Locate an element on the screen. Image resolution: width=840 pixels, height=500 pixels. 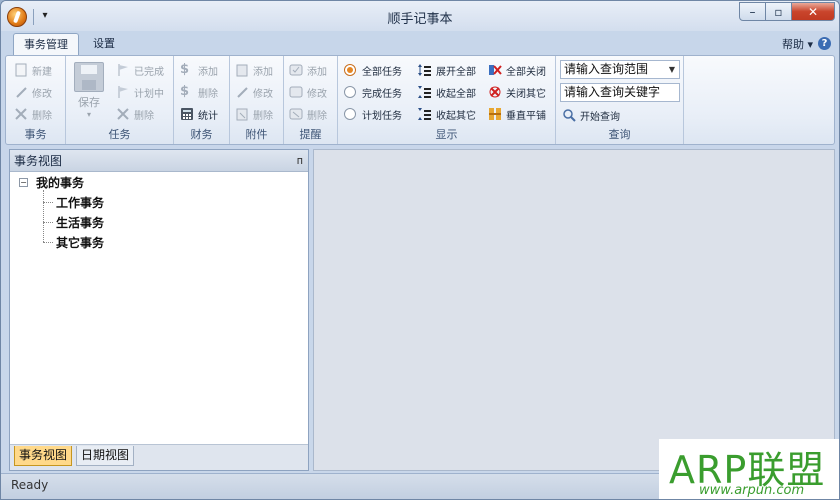
calculator-icon is located at coordinates (187, 114).